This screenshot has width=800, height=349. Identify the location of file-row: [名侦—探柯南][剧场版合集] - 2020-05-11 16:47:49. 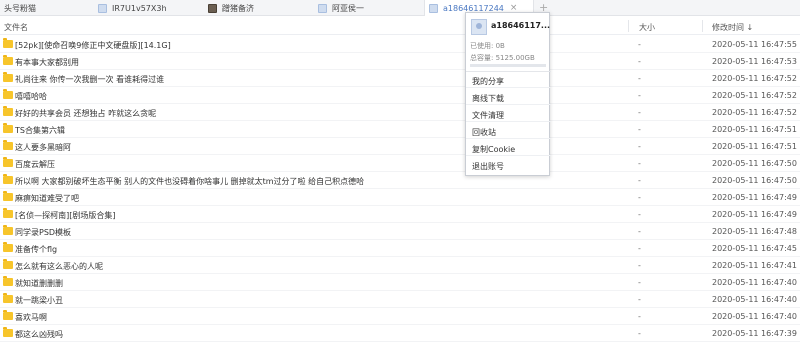
(400, 214).